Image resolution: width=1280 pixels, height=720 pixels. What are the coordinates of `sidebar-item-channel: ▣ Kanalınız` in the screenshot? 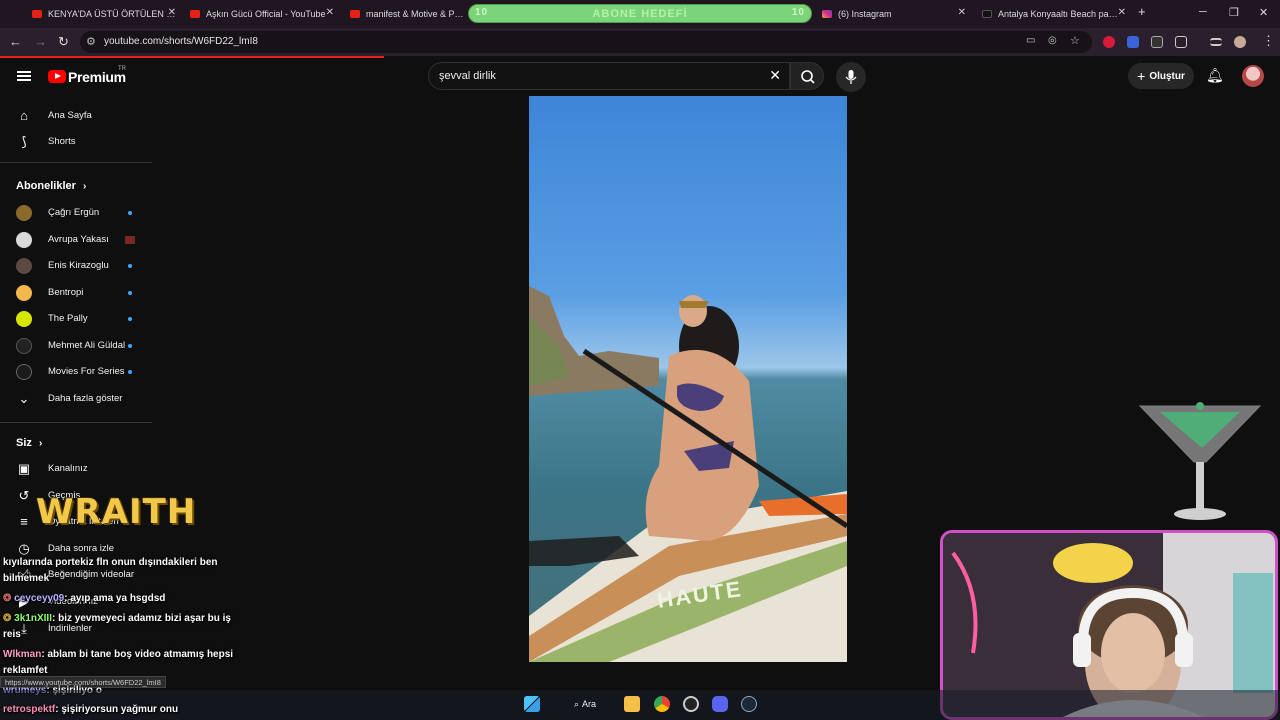 It's located at (76, 469).